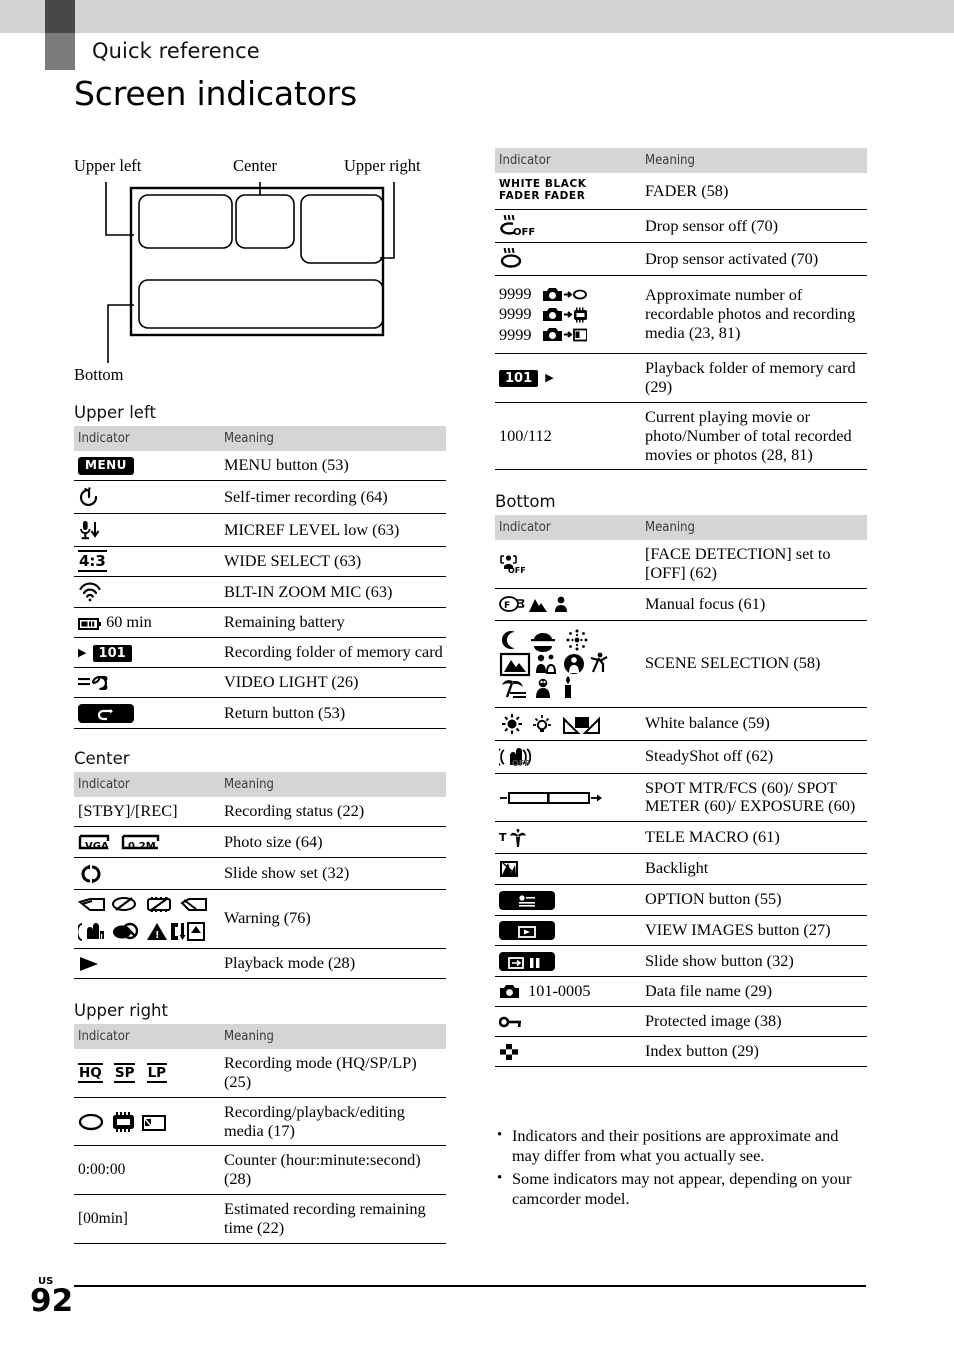  I want to click on twilight-portrait-icon, so click(546, 664).